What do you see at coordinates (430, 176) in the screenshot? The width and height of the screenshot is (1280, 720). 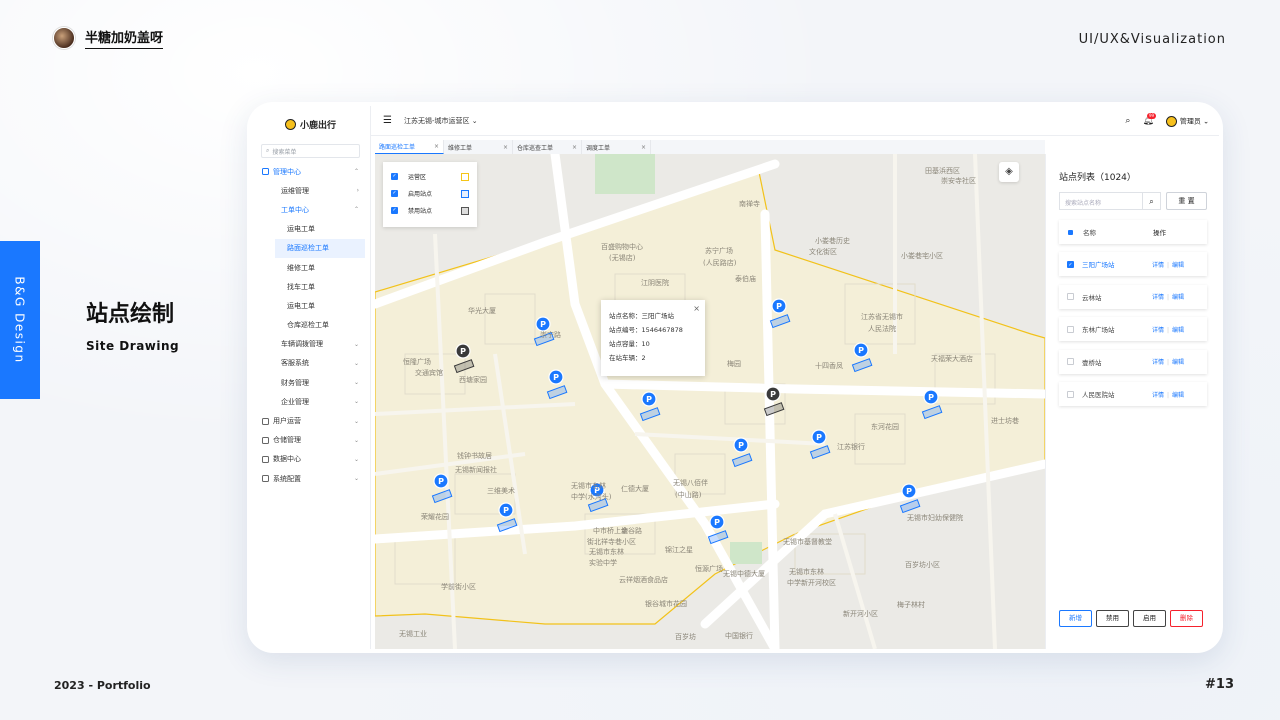 I see `legend-item: ✓ 运营区` at bounding box center [430, 176].